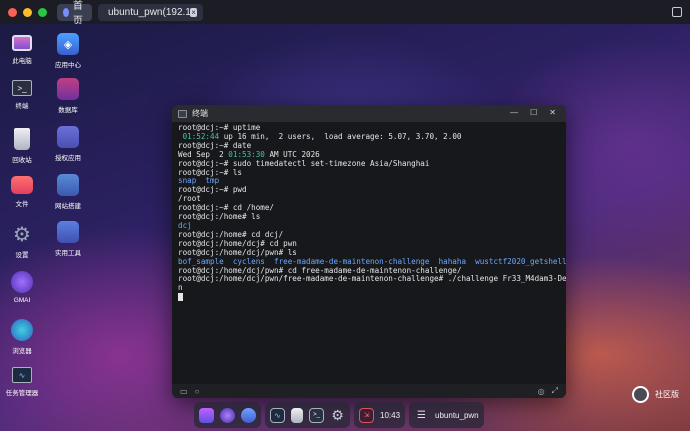  What do you see at coordinates (219, 217) in the screenshot?
I see `terminal-line: root@dcj:/home# ls` at bounding box center [219, 217].